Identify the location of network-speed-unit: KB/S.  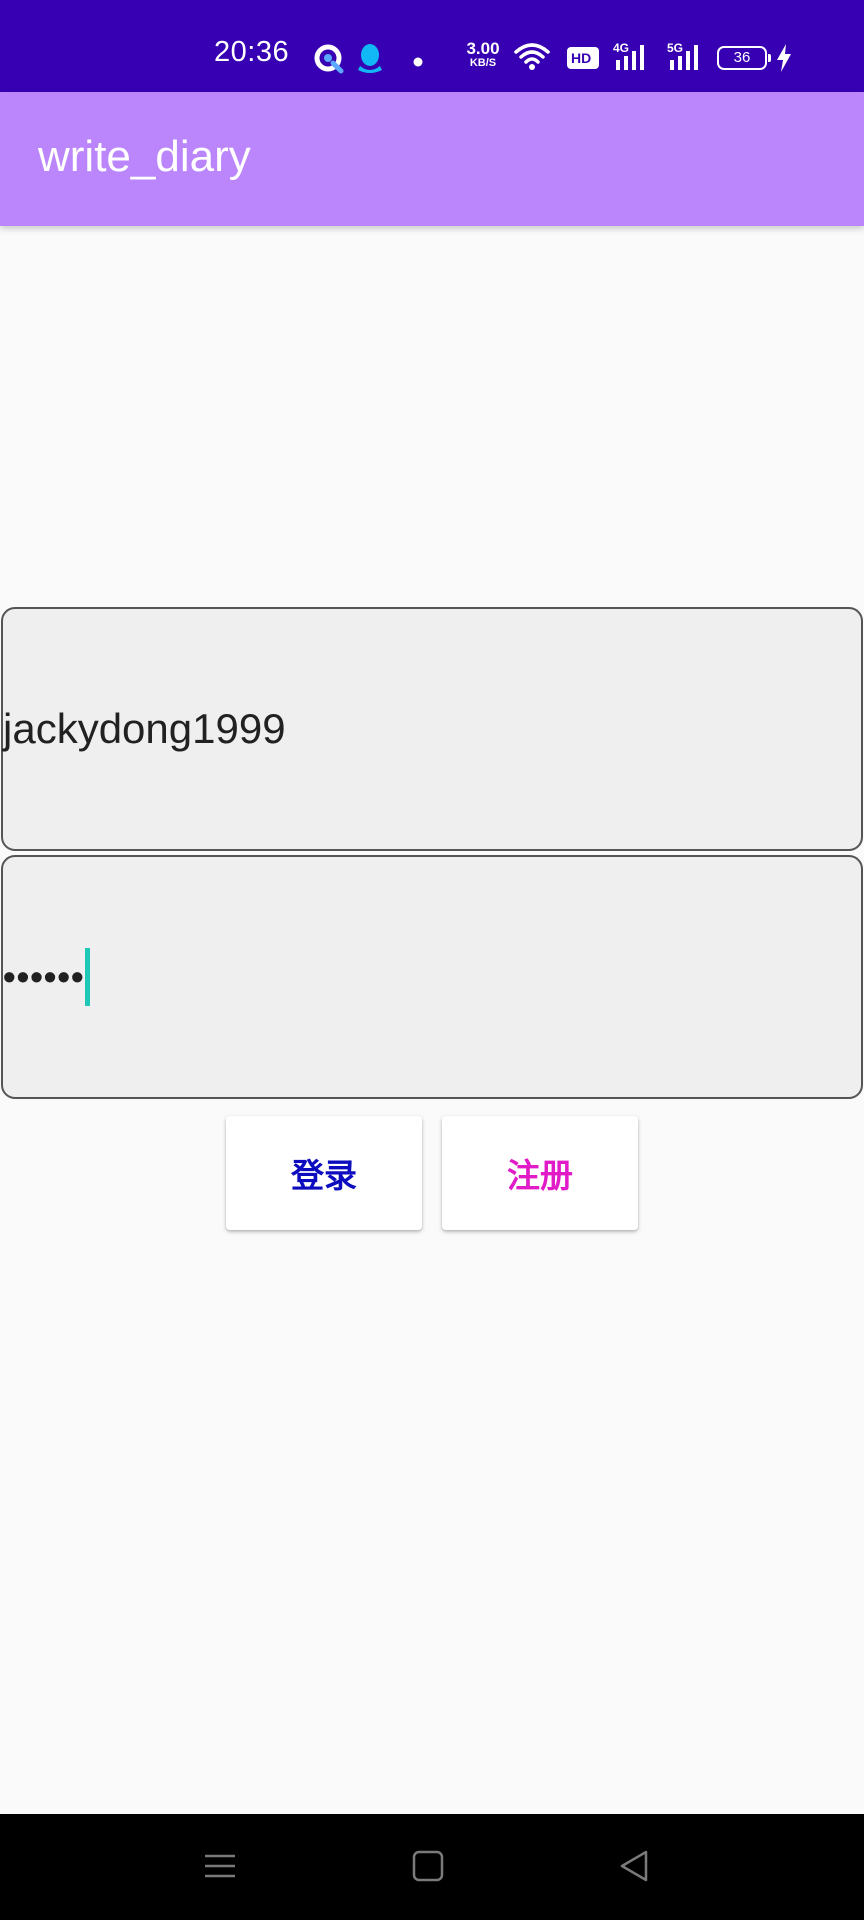
(483, 63).